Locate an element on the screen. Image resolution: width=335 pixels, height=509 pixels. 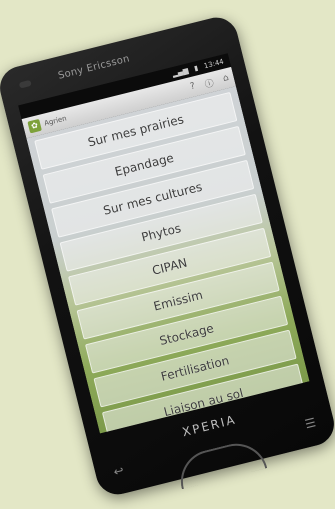
menu-key-icon: ☰ is located at coordinates (310, 423).